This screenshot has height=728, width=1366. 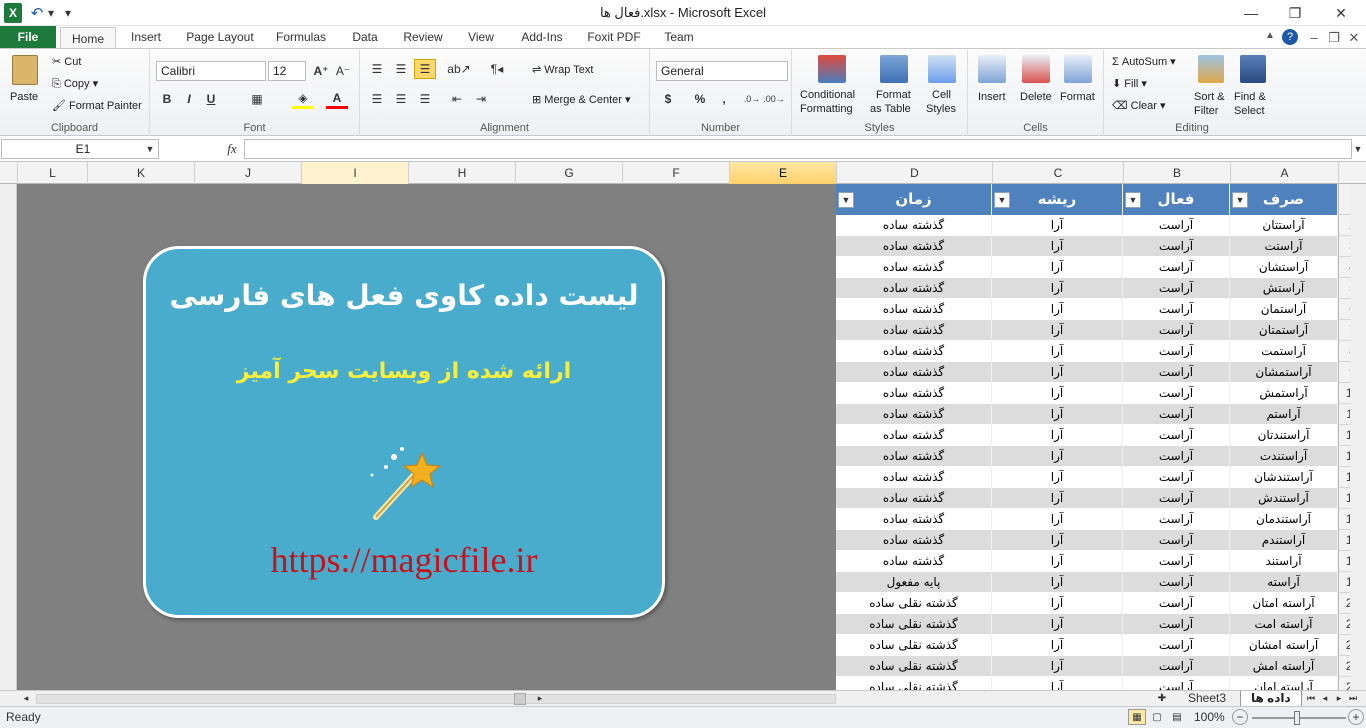 I want to click on paste-button: Paste, so click(x=24, y=97).